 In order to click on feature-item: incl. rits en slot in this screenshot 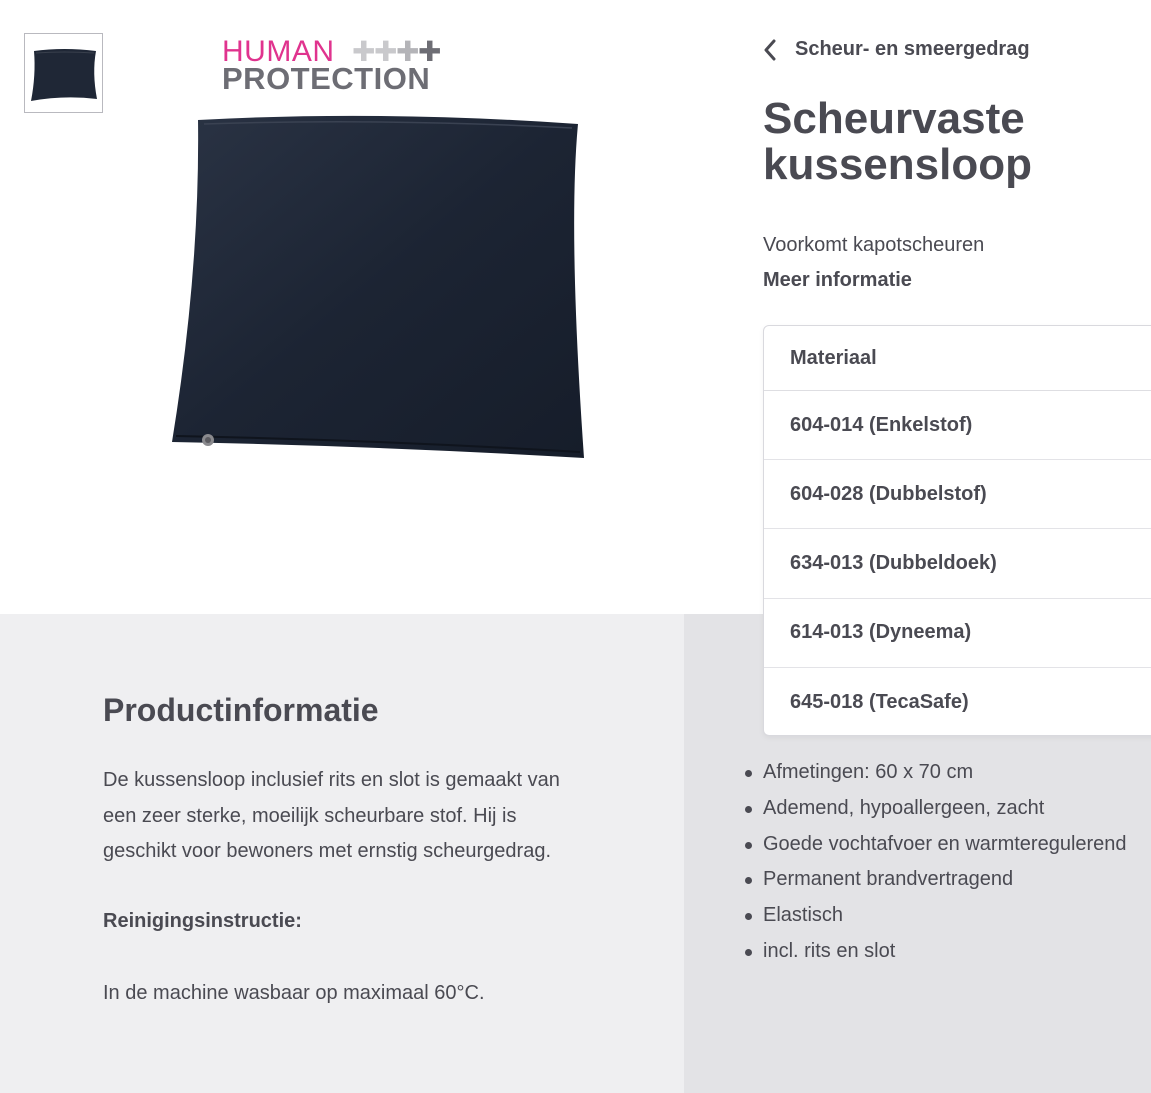, I will do `click(934, 952)`.